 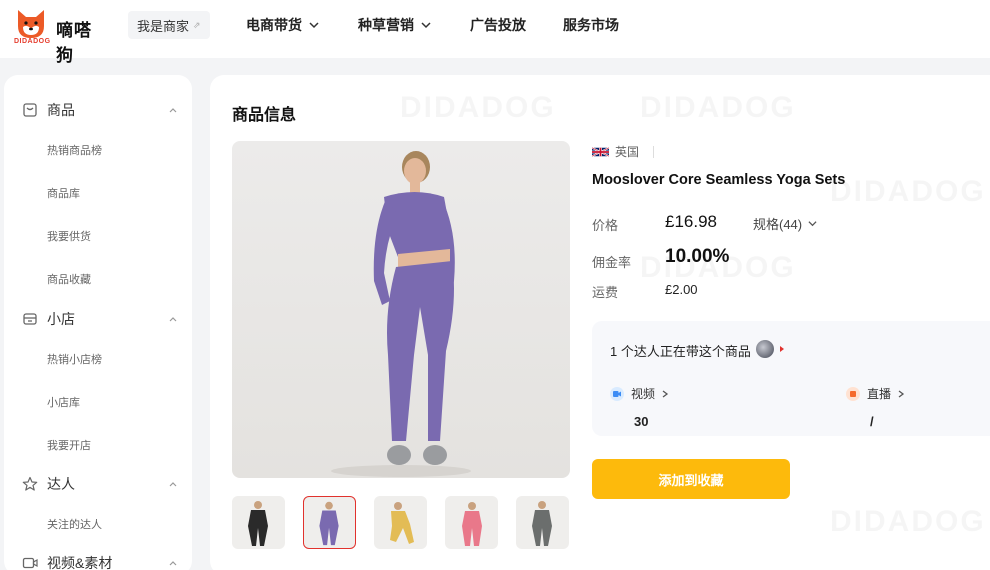 What do you see at coordinates (879, 394) in the screenshot?
I see `live-stat-label: 直播` at bounding box center [879, 394].